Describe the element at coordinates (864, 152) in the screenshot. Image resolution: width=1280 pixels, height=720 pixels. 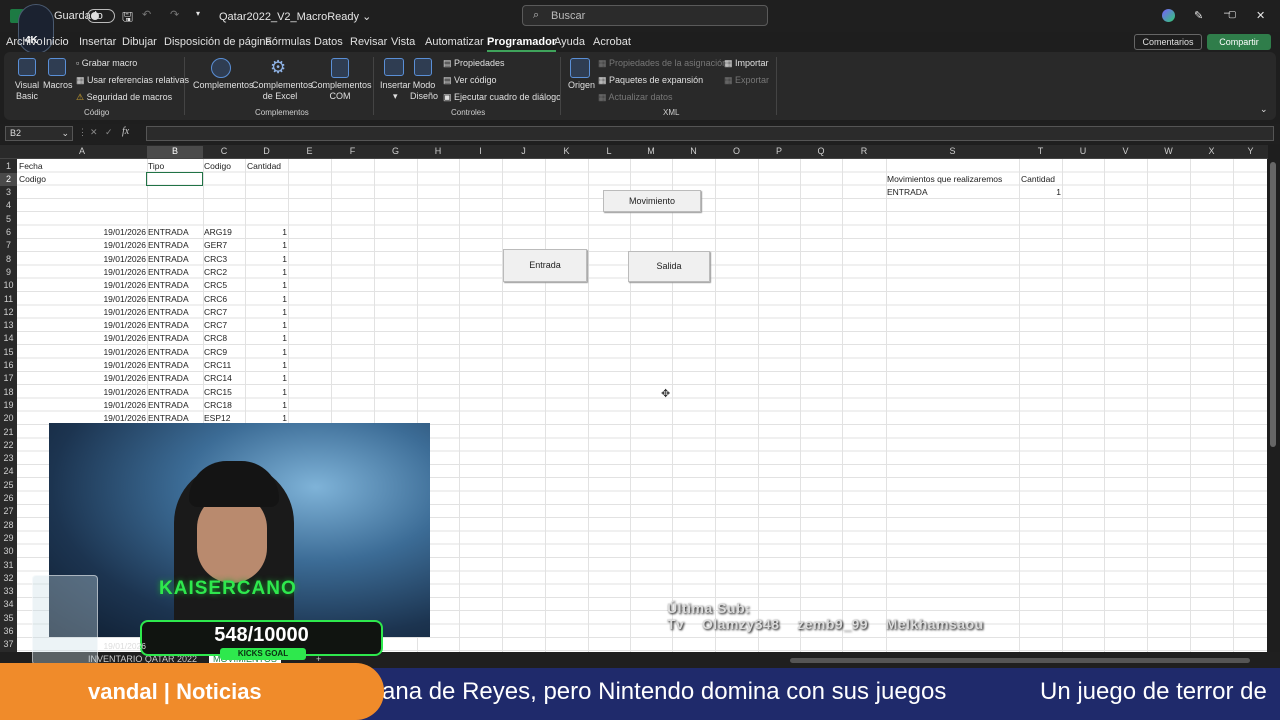
I see `column-header-r: R` at that location.